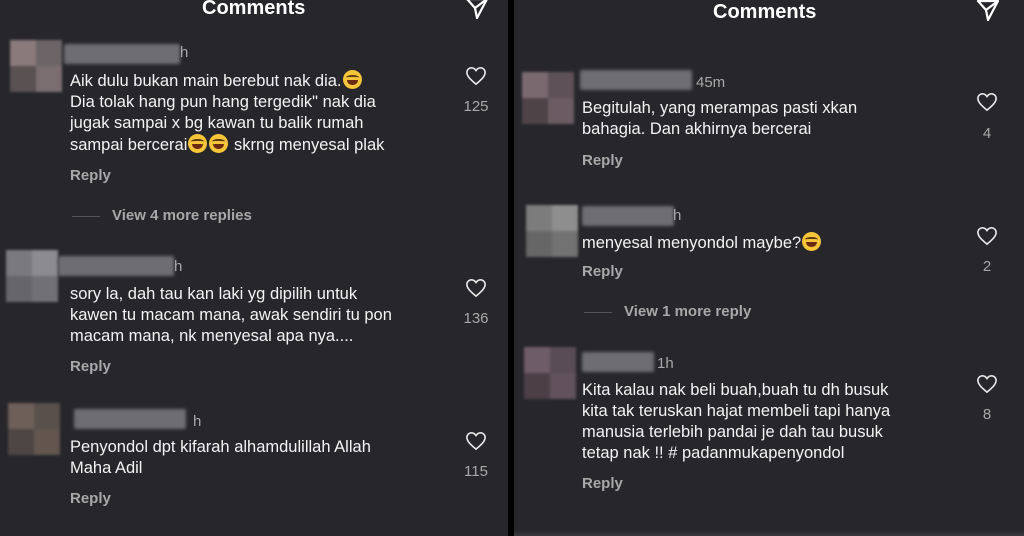 This screenshot has width=1024, height=536. What do you see at coordinates (987, 414) in the screenshot?
I see `like-count: 8` at bounding box center [987, 414].